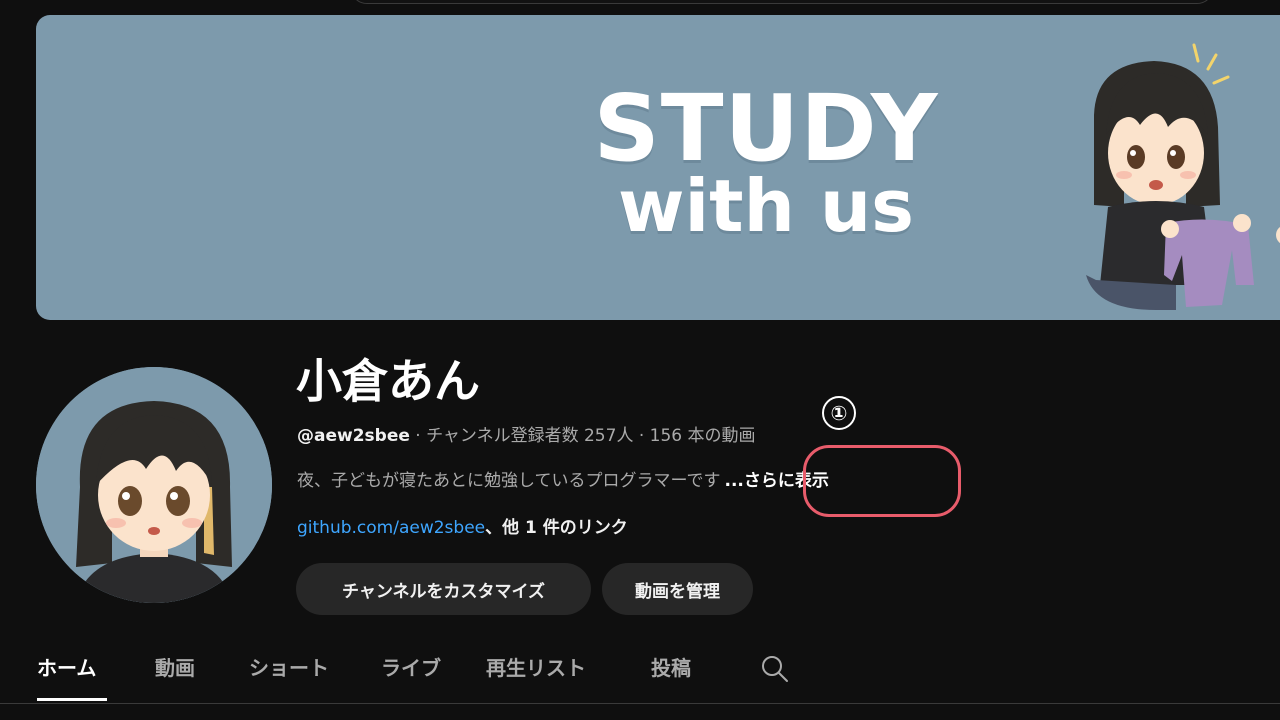 The image size is (1280, 720). I want to click on channel-meta: @aew2sbee · チャンネル登録者数 257人 · 156 本の動画, so click(526, 436).